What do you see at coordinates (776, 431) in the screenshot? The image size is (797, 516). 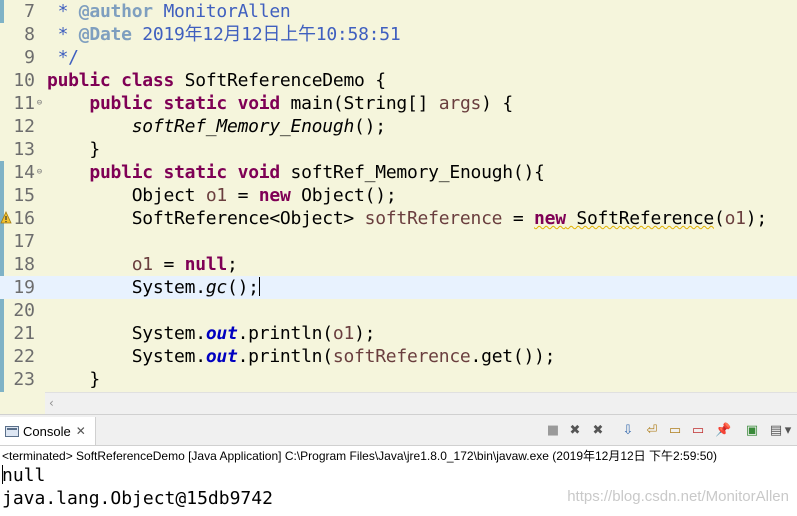 I see `display-console-icon: ▤` at bounding box center [776, 431].